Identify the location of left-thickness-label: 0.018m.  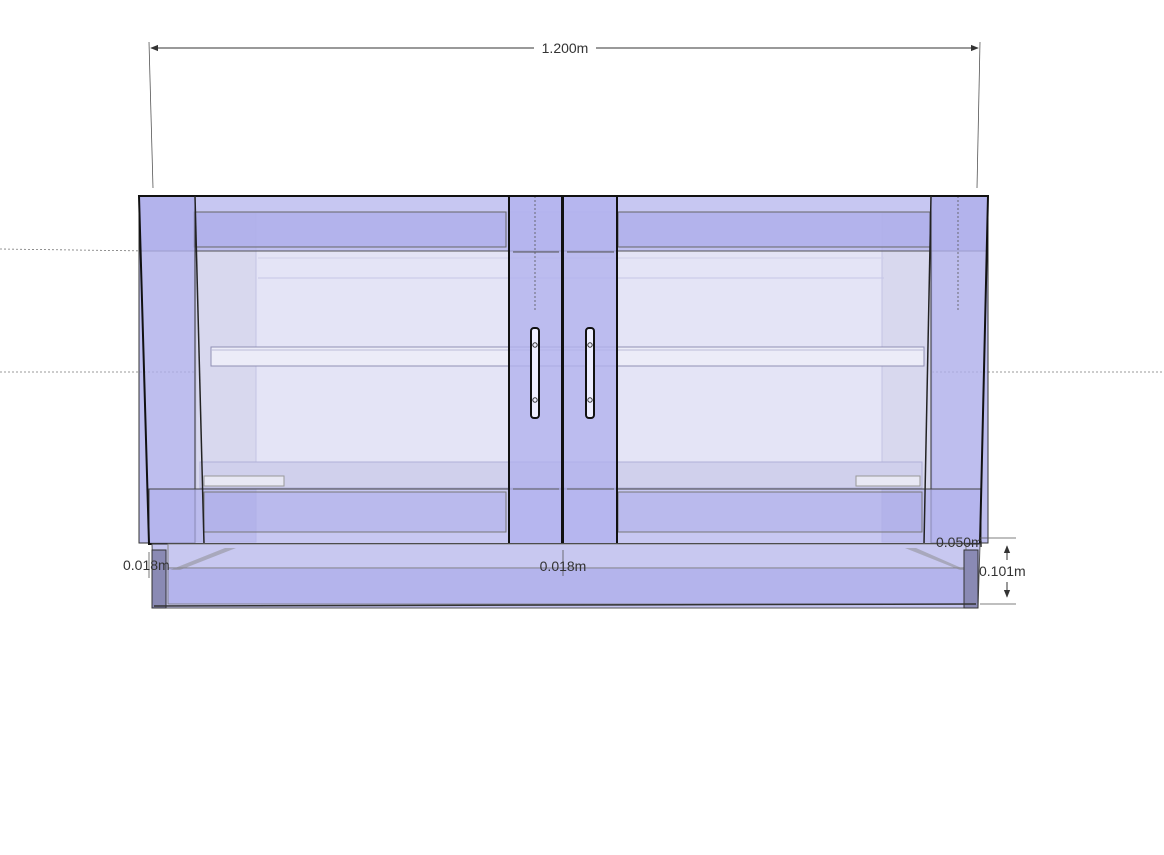
(146, 565).